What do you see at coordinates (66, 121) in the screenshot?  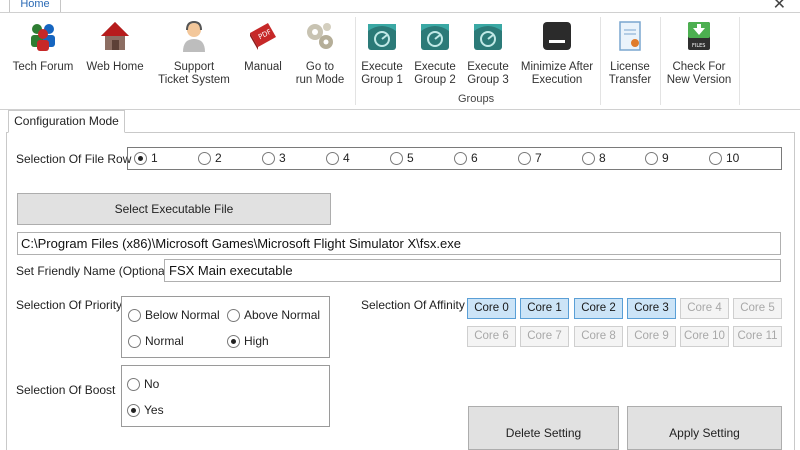 I see `tab-configuration-mode: Configuration Mode` at bounding box center [66, 121].